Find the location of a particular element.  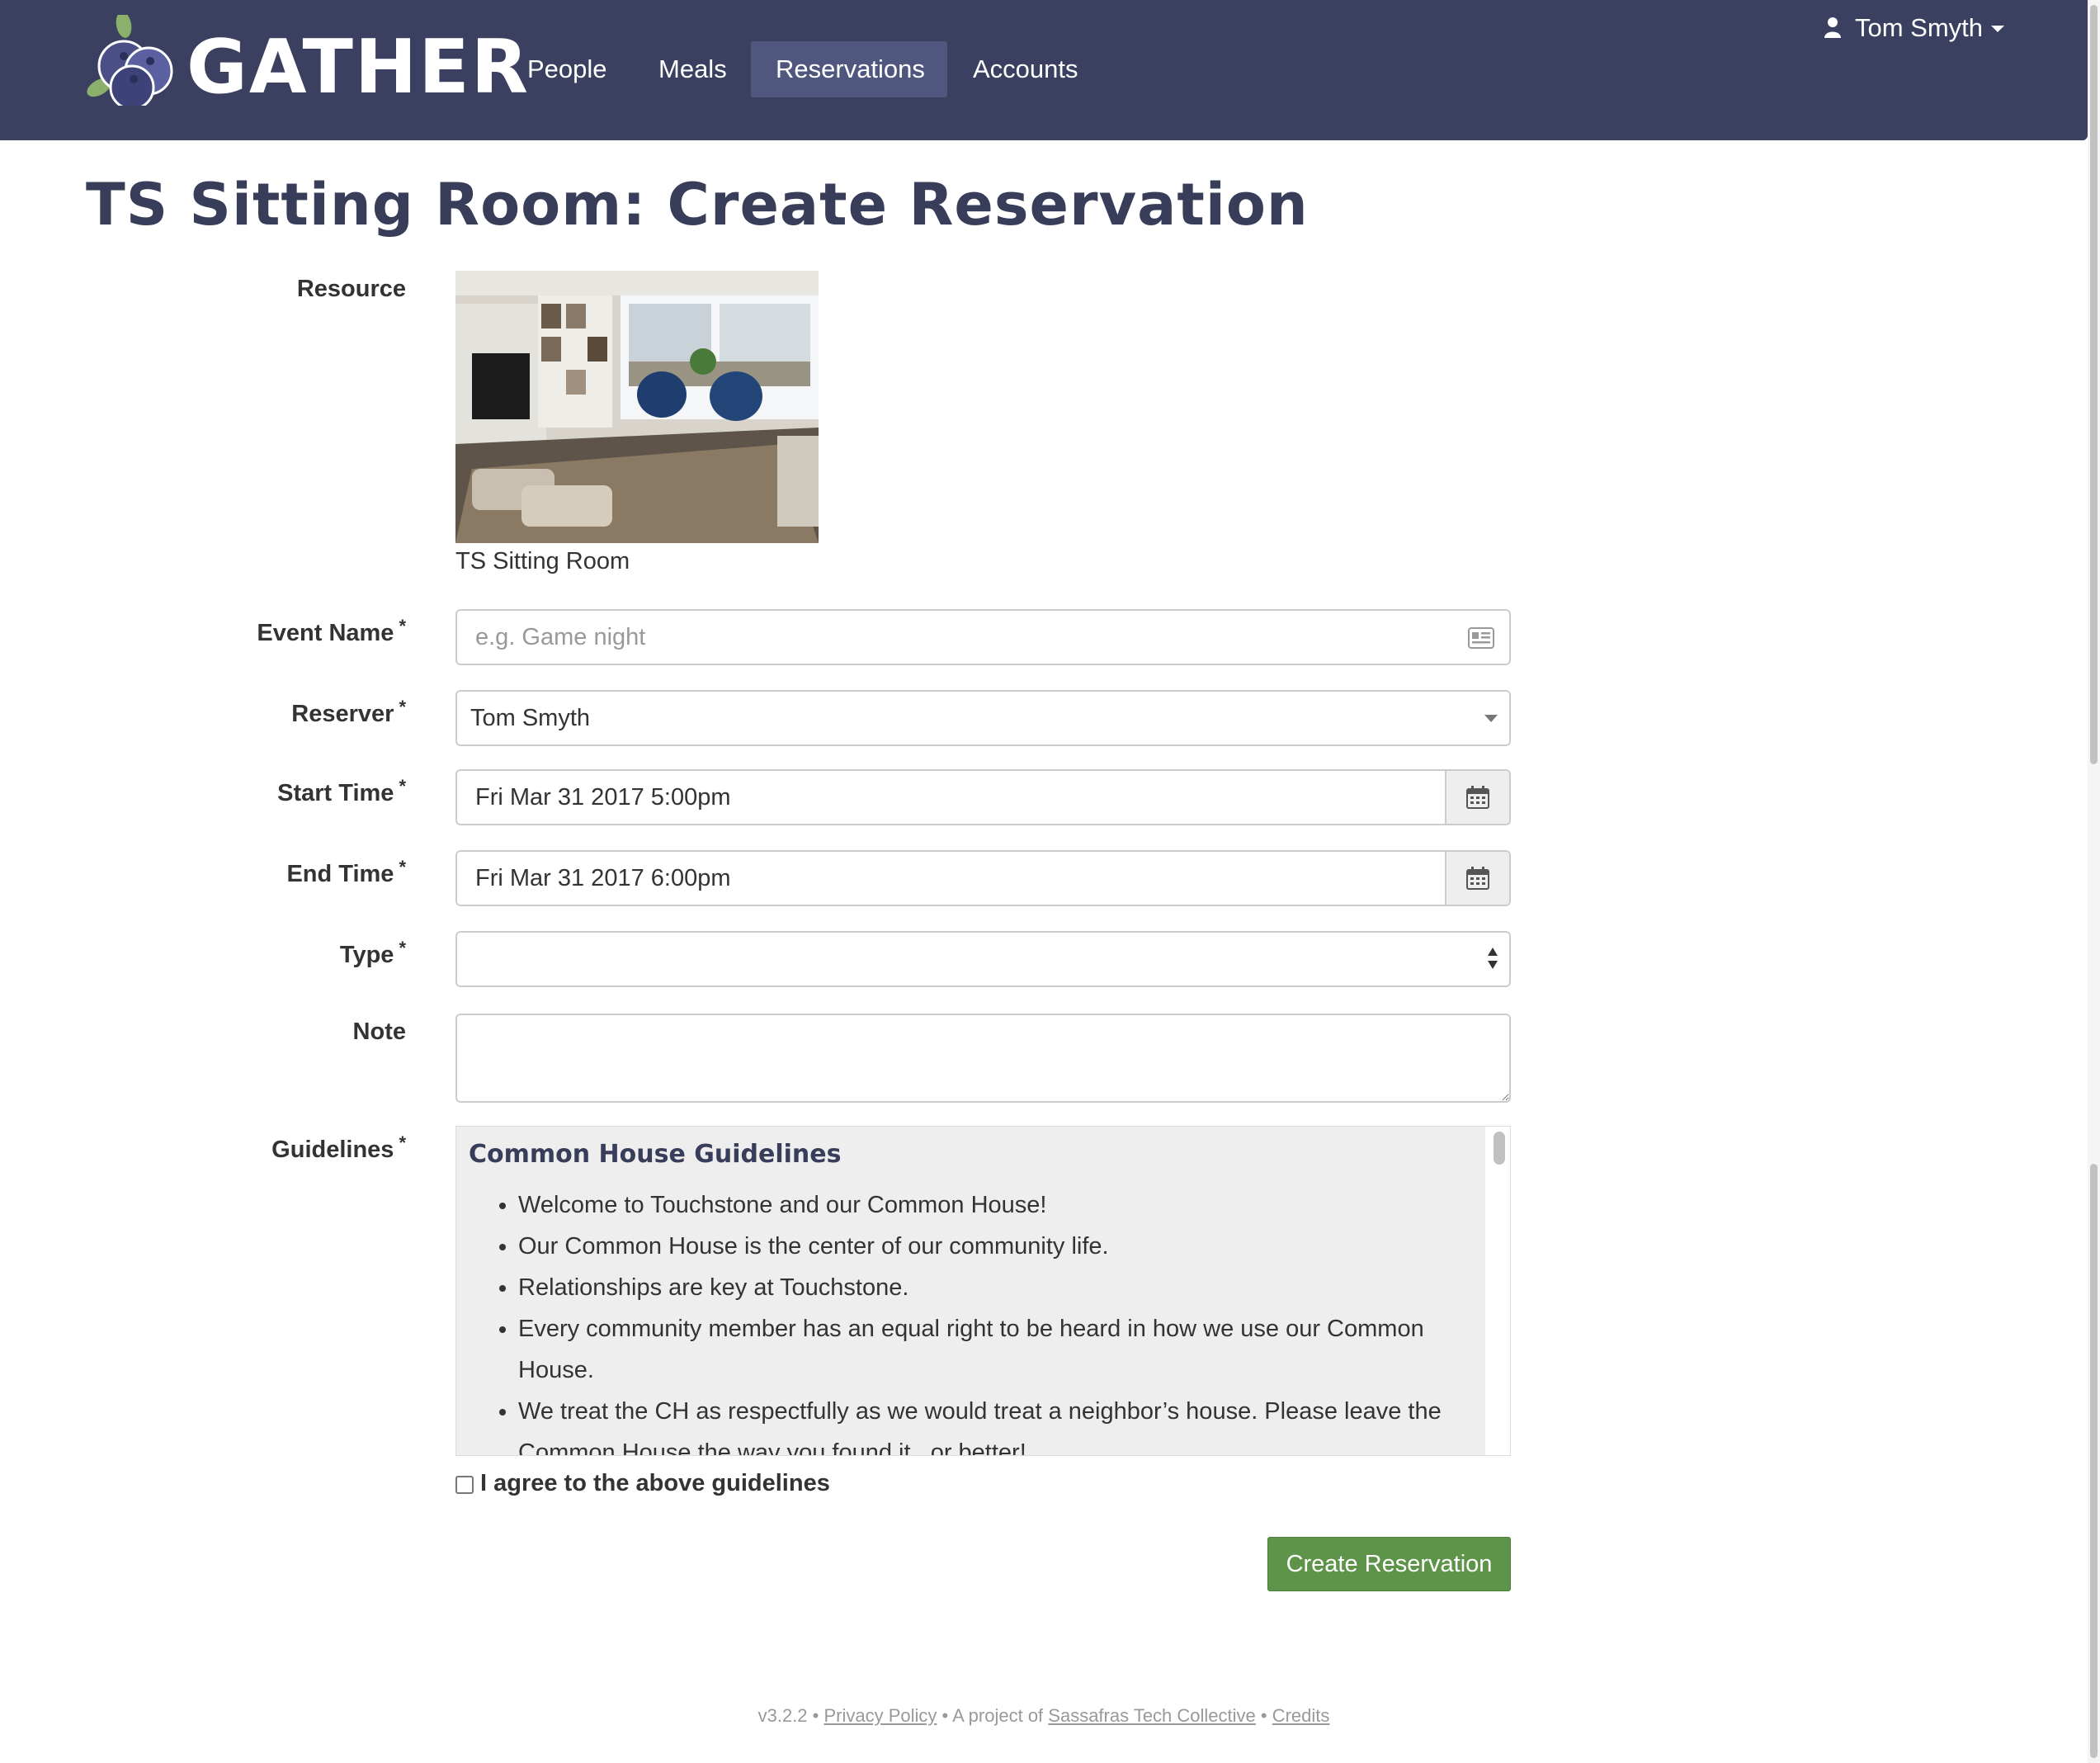

end-time-field: Fri Mar 31 2017 6:00pm is located at coordinates (983, 878).